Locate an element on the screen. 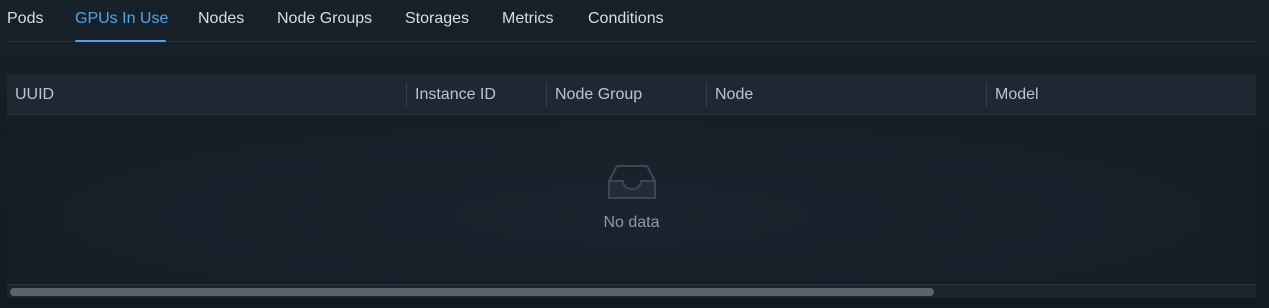 The image size is (1269, 308). tab-metrics: Metrics is located at coordinates (528, 18).